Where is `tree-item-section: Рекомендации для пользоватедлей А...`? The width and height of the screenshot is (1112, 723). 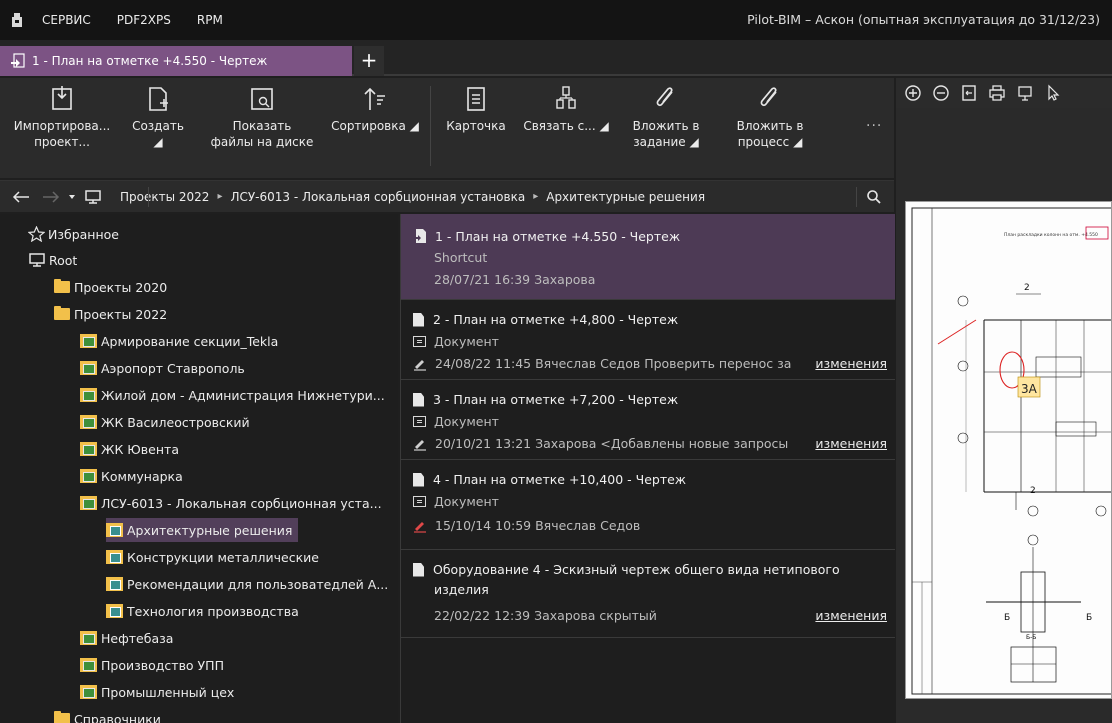 tree-item-section: Рекомендации для пользоватедлей А... is located at coordinates (247, 584).